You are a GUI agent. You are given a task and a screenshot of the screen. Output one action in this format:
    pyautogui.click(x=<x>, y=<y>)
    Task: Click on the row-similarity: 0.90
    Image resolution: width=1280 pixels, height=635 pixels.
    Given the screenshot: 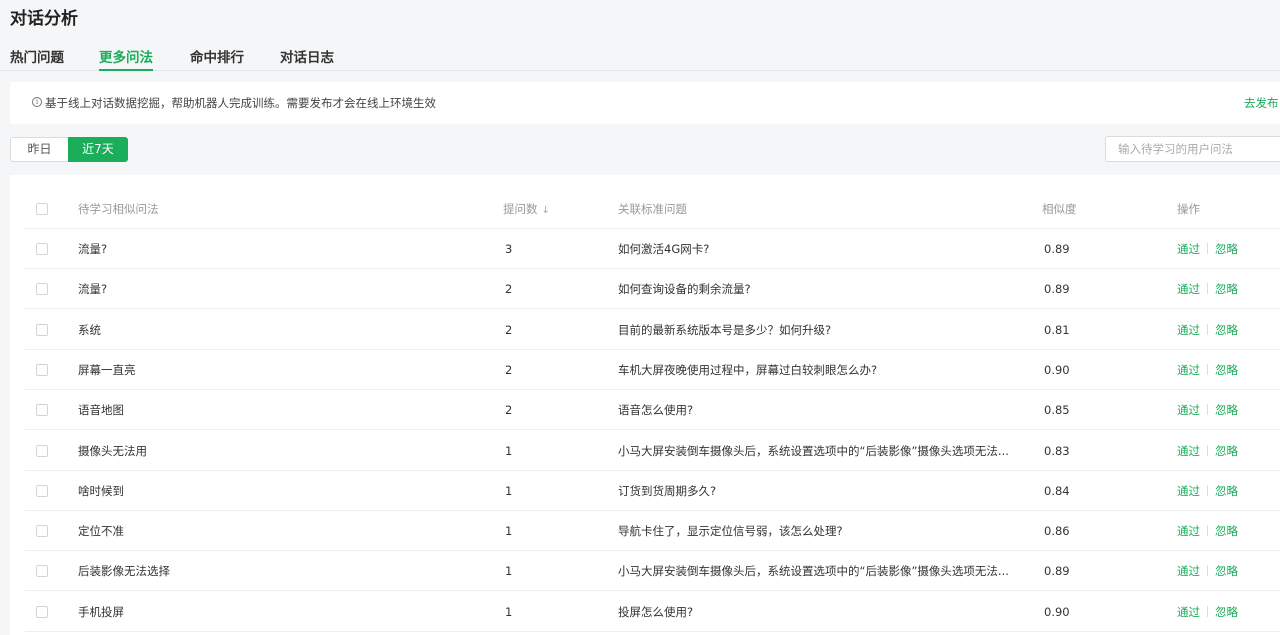 What is the action you would take?
    pyautogui.click(x=1057, y=369)
    